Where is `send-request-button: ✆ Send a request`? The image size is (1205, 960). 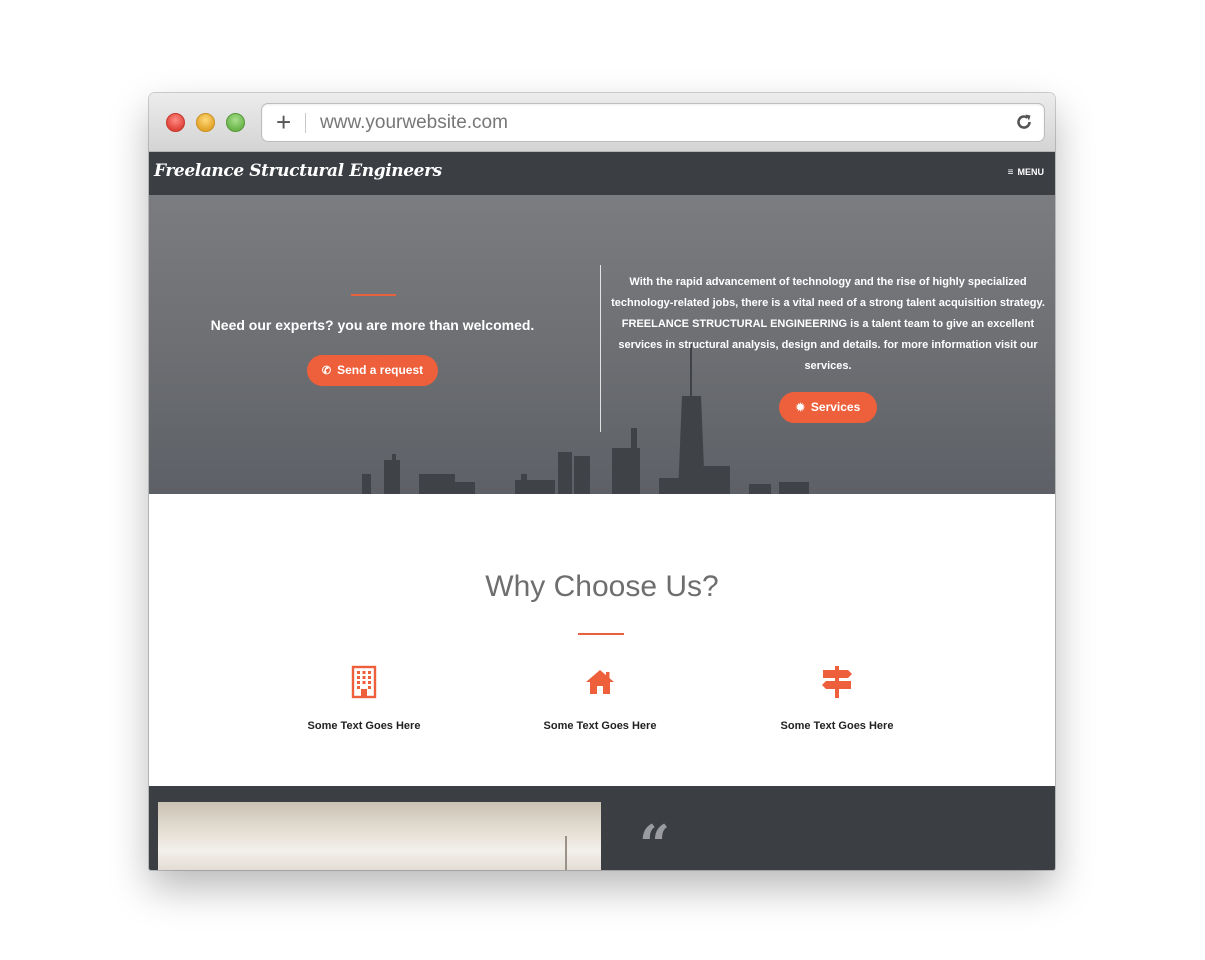
send-request-button: ✆ Send a request is located at coordinates (372, 370).